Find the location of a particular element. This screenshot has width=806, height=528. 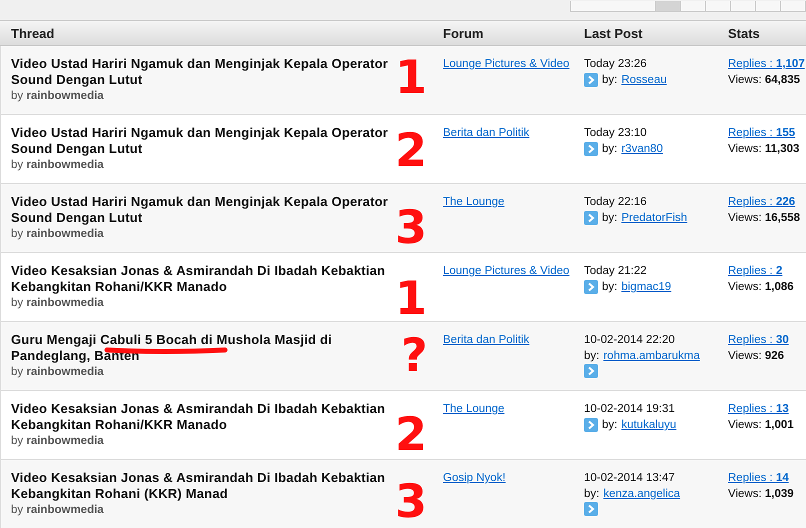

views-count: Views: 64,835 is located at coordinates (764, 80).